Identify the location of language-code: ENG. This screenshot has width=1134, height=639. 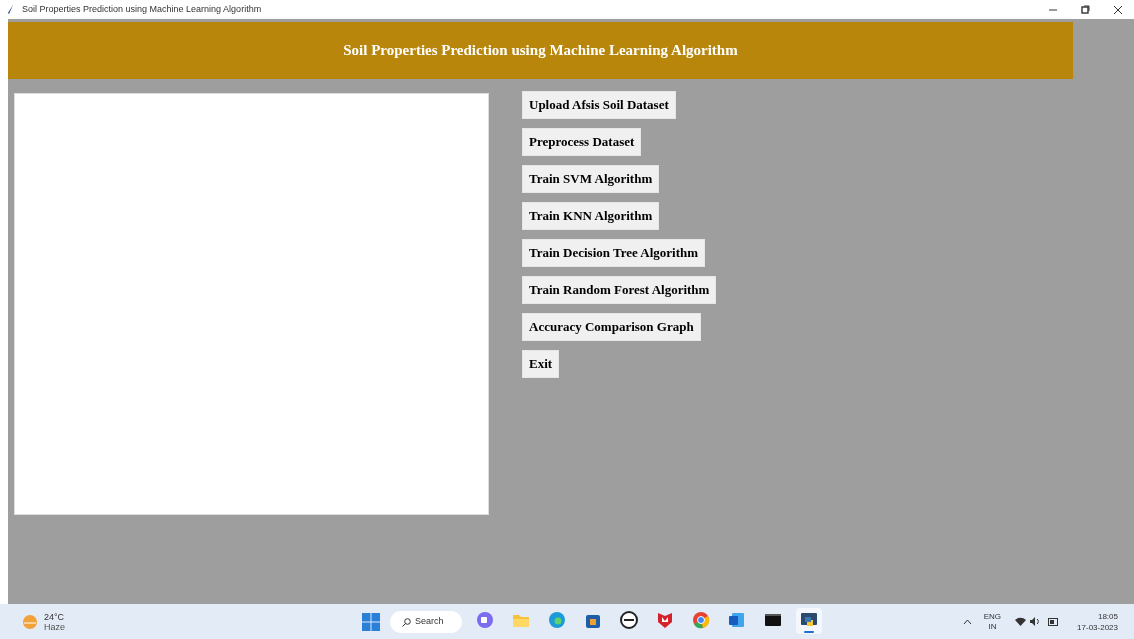
(992, 616).